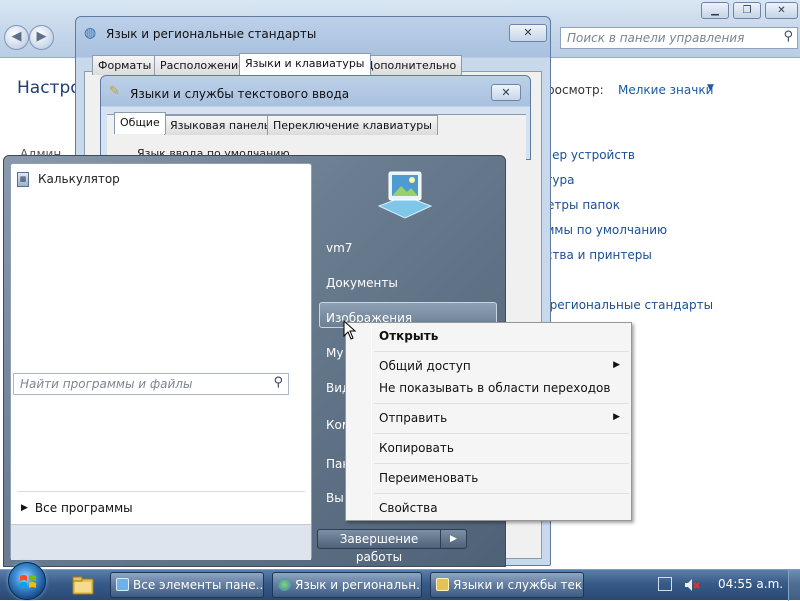  What do you see at coordinates (140, 123) in the screenshot?
I see `tab-general: Общие` at bounding box center [140, 123].